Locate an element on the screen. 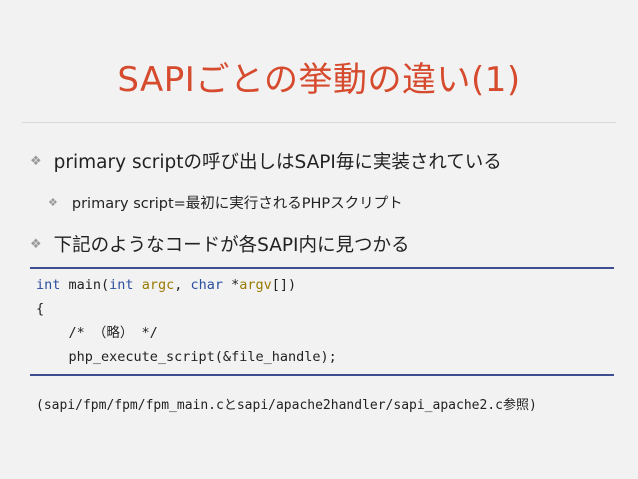  code-line-2: { is located at coordinates (40, 309).